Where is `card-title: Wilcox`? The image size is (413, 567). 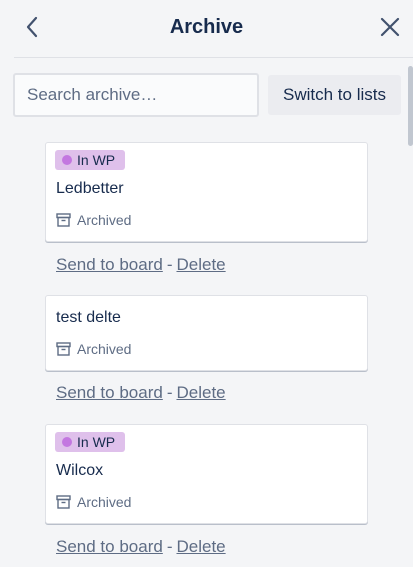
card-title: Wilcox is located at coordinates (80, 470).